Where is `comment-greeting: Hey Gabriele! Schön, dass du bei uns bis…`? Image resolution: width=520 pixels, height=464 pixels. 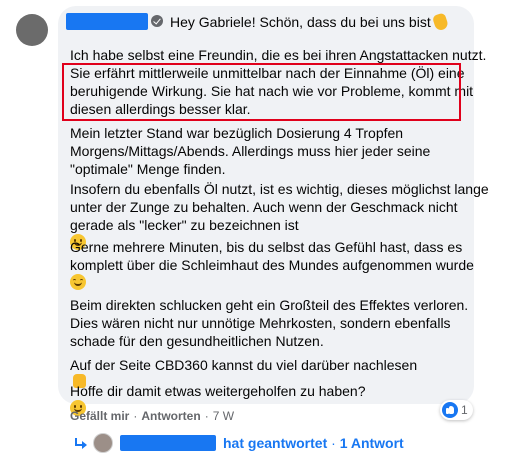 comment-greeting: Hey Gabriele! Schön, dass du bei uns bis… is located at coordinates (309, 22).